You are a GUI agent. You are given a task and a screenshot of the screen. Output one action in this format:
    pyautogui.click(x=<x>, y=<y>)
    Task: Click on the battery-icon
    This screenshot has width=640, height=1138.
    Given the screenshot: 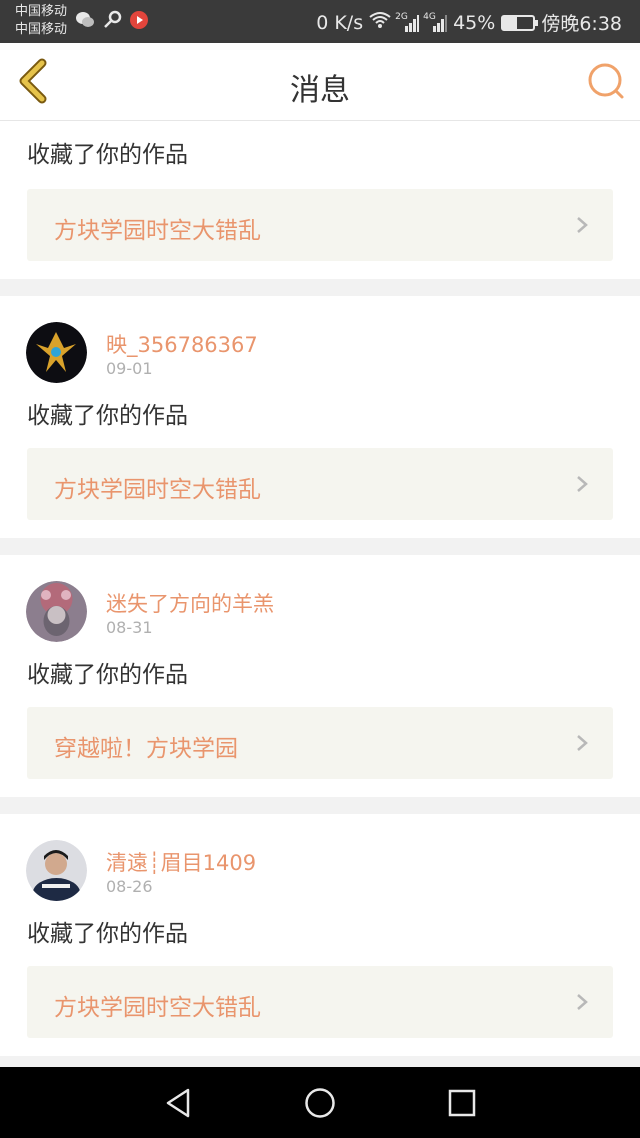 What is the action you would take?
    pyautogui.click(x=520, y=22)
    